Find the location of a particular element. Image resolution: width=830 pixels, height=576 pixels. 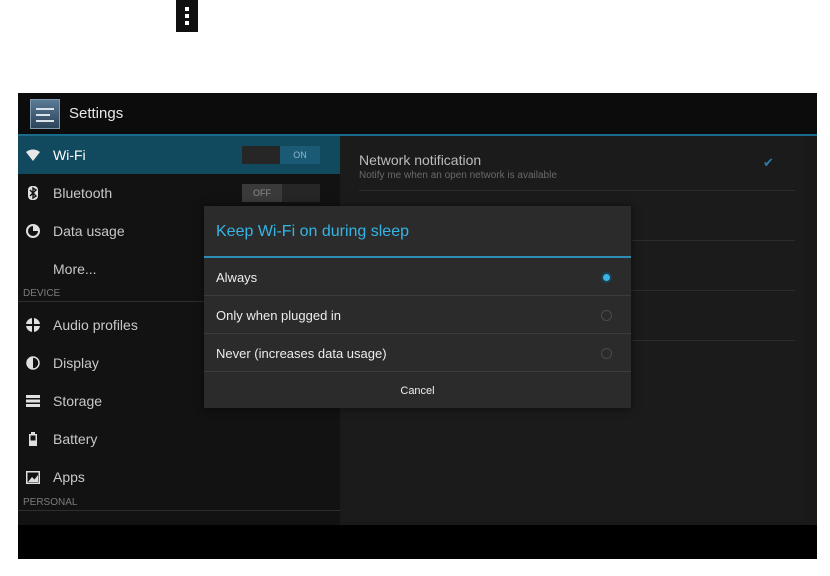

toggle-state: OFF is located at coordinates (262, 193).